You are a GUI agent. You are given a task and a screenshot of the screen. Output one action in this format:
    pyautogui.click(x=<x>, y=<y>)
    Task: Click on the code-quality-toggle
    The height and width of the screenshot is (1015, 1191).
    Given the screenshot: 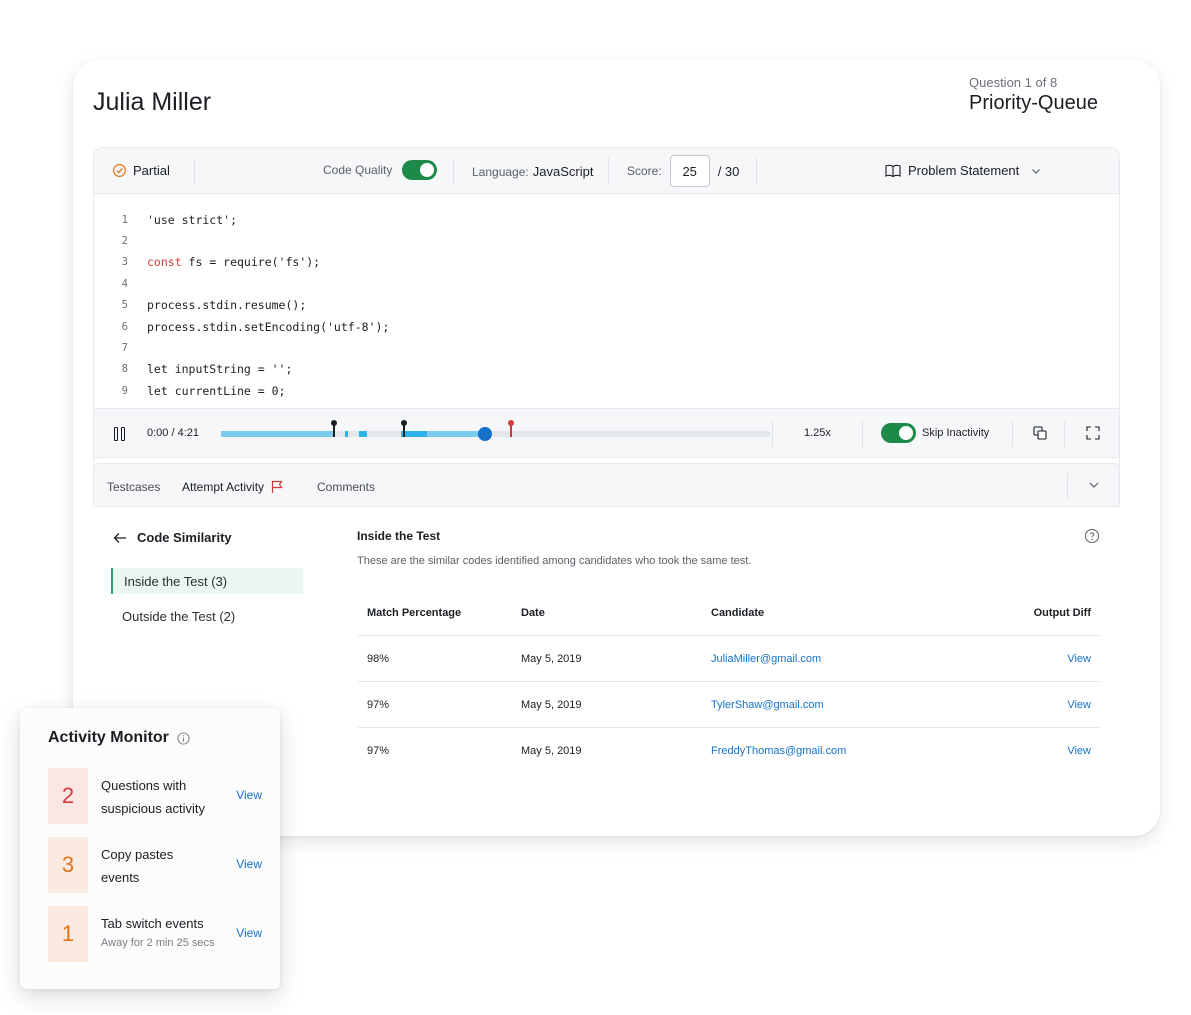 What is the action you would take?
    pyautogui.click(x=420, y=170)
    